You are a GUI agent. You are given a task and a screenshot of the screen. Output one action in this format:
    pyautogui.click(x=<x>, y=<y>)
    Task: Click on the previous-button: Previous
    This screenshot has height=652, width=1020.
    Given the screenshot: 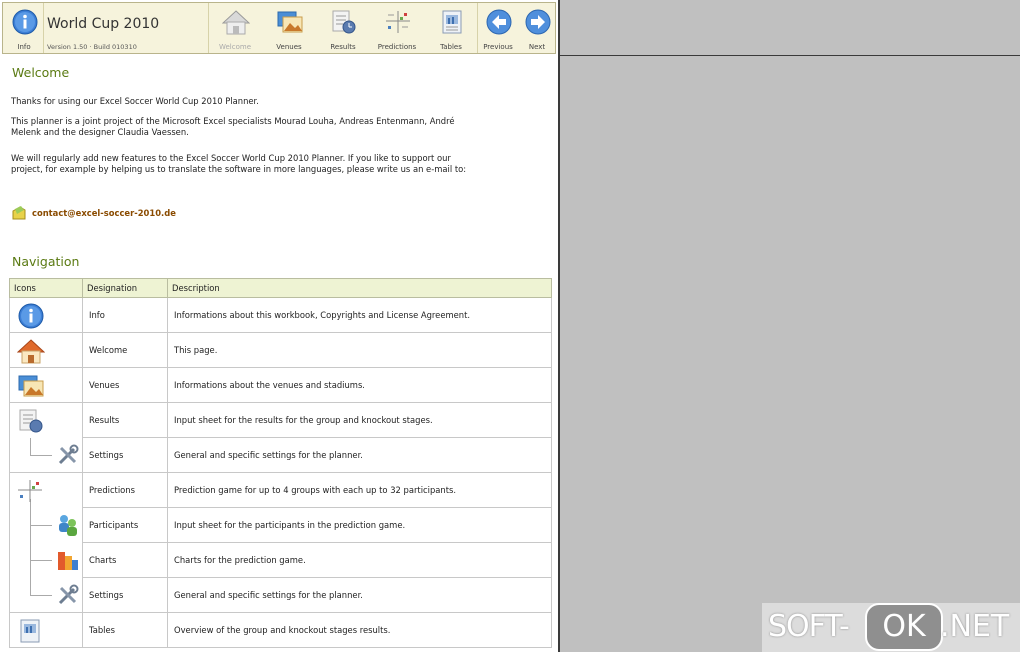 What is the action you would take?
    pyautogui.click(x=498, y=28)
    